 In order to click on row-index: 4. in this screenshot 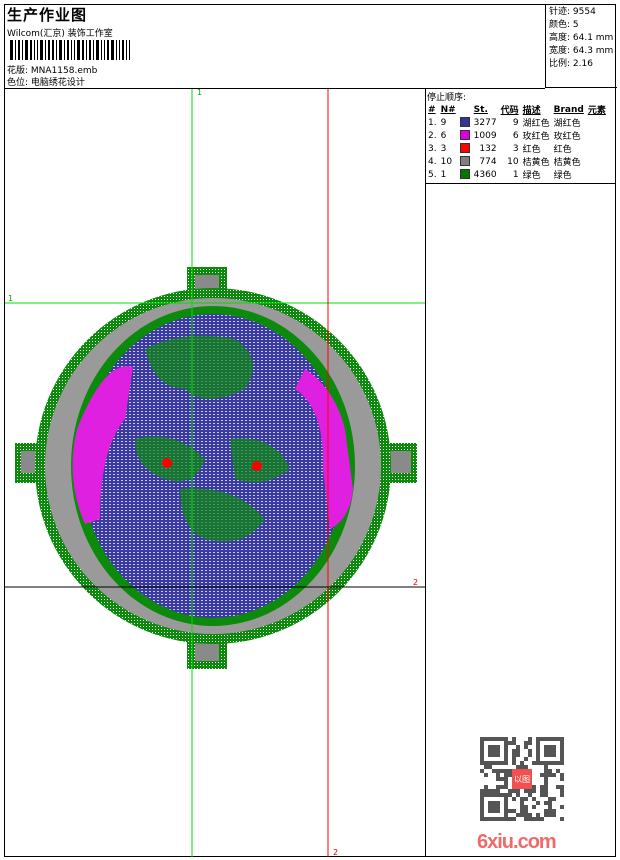, I will do `click(432, 161)`.